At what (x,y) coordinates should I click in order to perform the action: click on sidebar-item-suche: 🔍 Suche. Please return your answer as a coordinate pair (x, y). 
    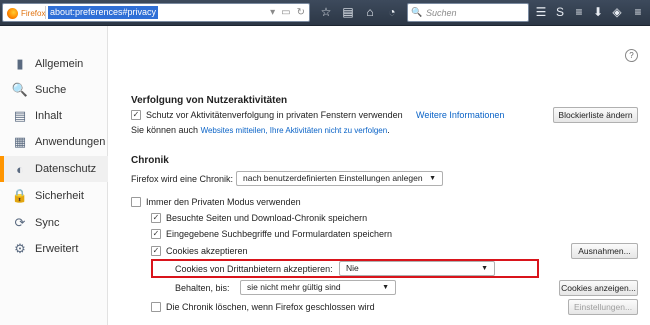
    Looking at the image, I should click on (54, 90).